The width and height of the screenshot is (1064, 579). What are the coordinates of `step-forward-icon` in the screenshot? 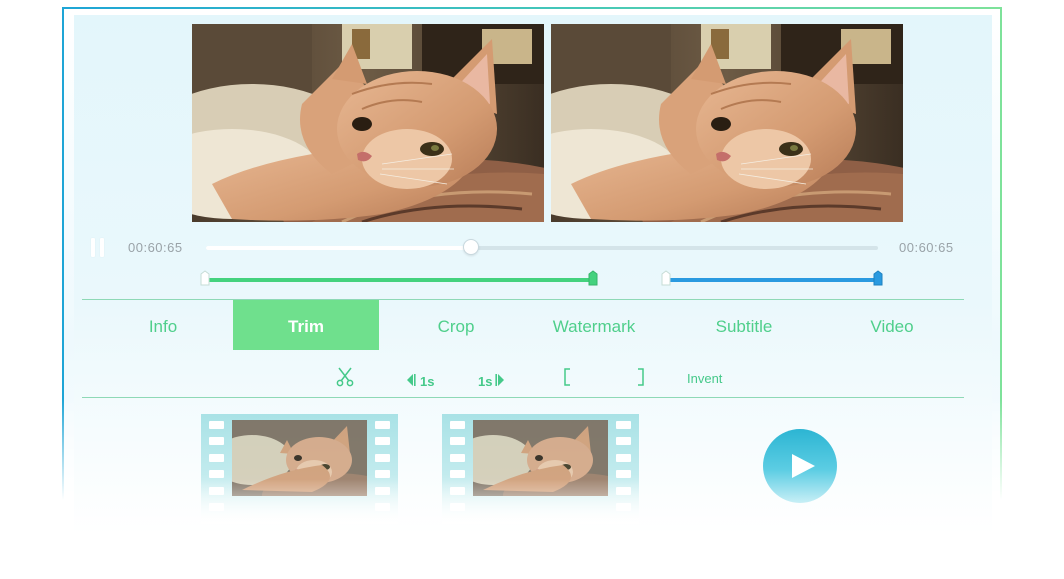 It's located at (500, 380).